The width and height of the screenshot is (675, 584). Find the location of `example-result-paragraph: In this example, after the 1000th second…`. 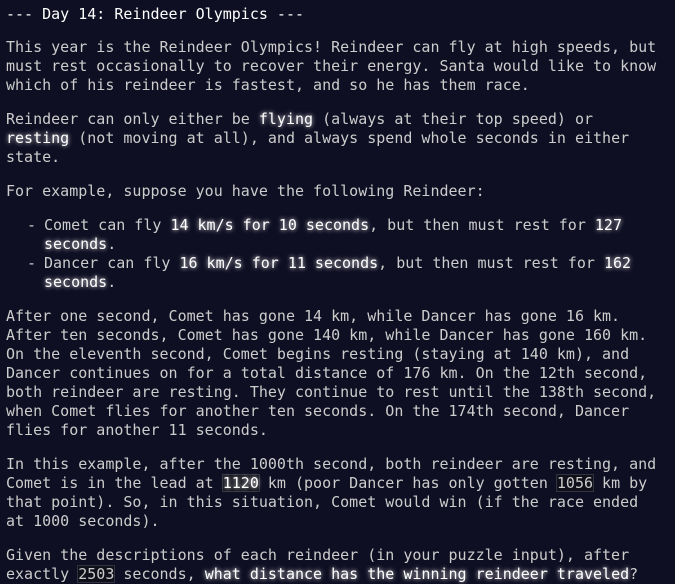

example-result-paragraph: In this example, after the 1000th second… is located at coordinates (335, 493).